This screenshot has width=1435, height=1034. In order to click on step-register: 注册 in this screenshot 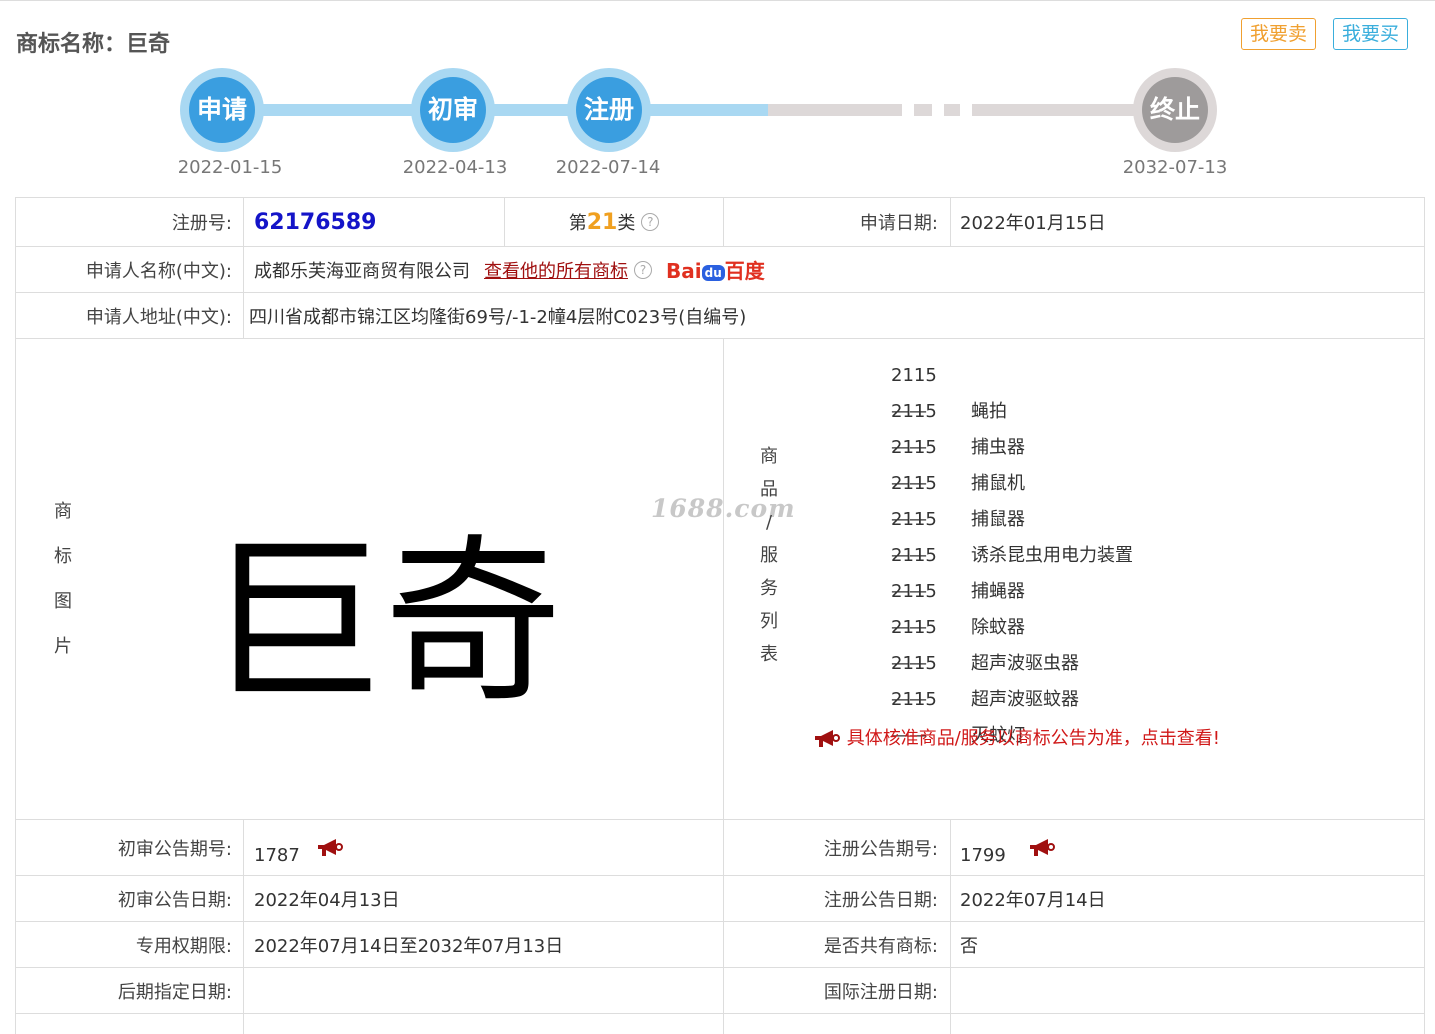, I will do `click(609, 110)`.